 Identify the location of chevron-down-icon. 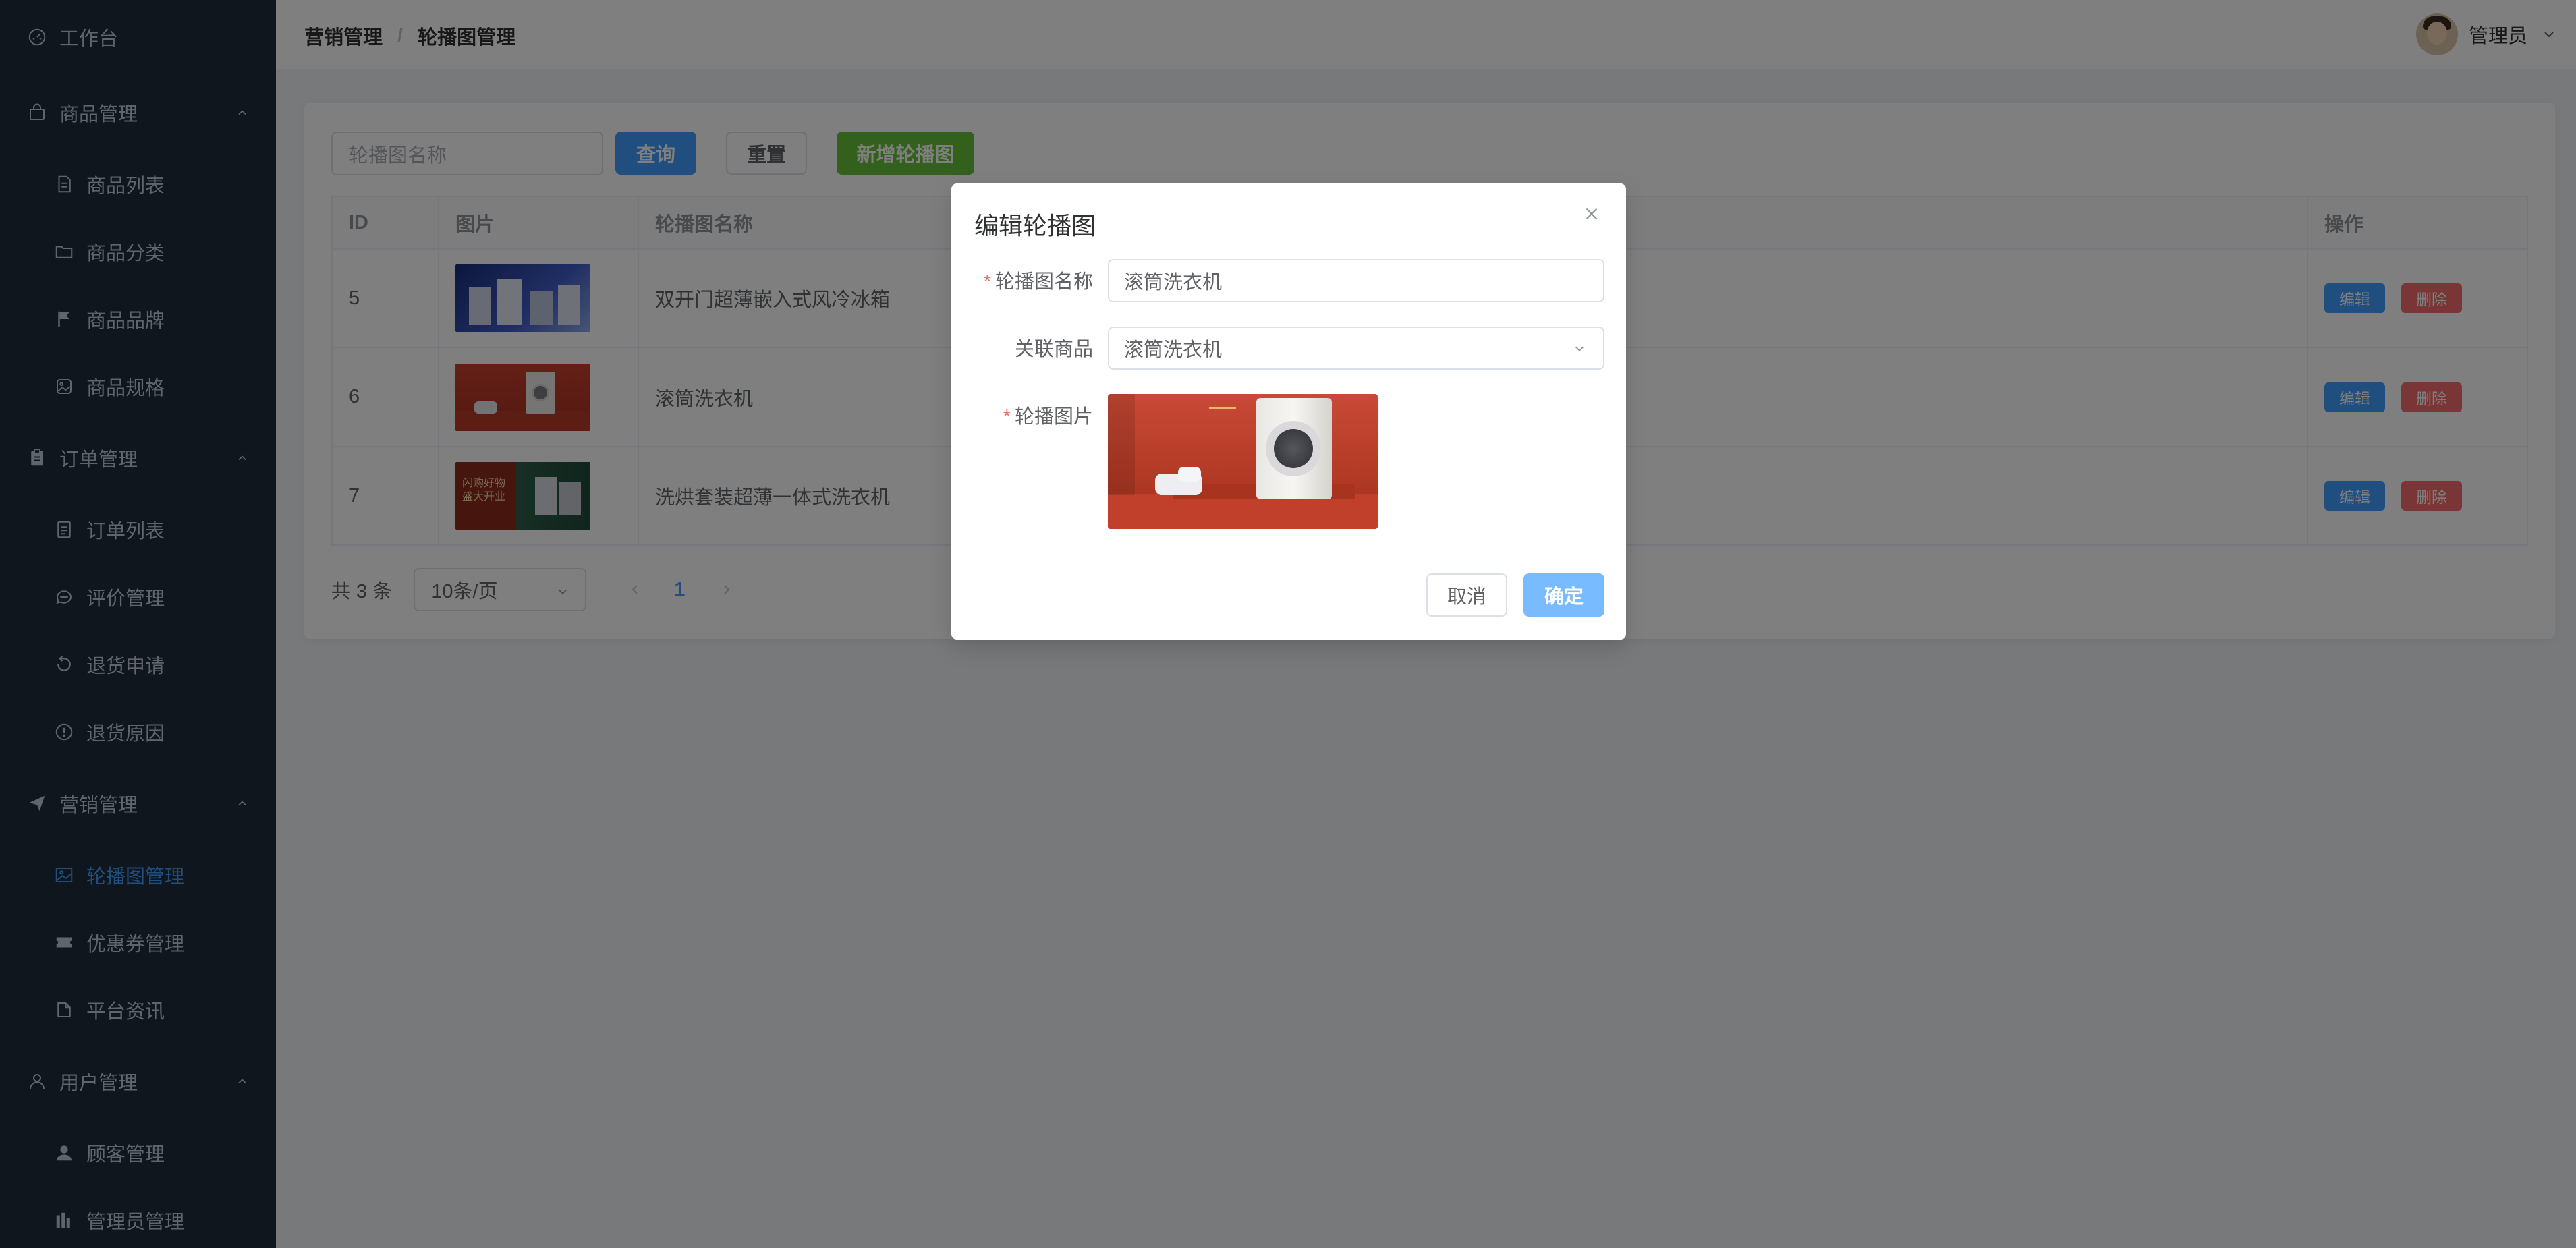
(1579, 349).